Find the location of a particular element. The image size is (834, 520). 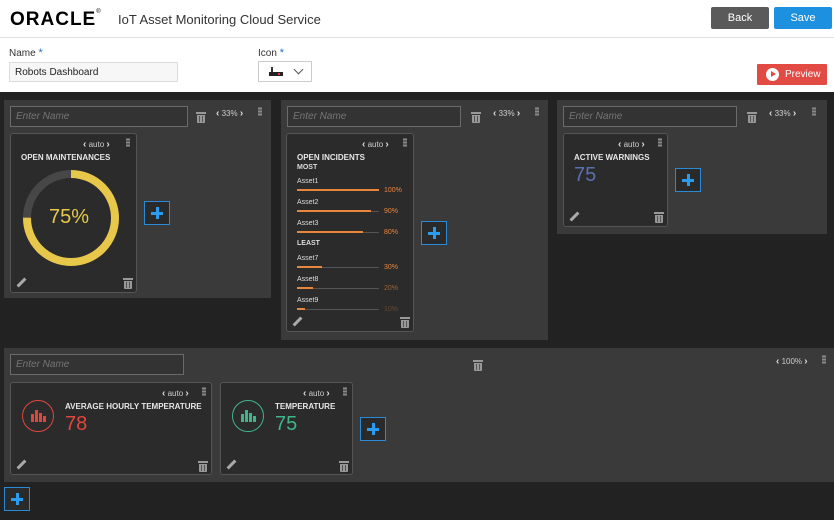

column-3: ‹ 33% › ‹ auto › ACTIVE WARNINGS 75 is located at coordinates (692, 167).